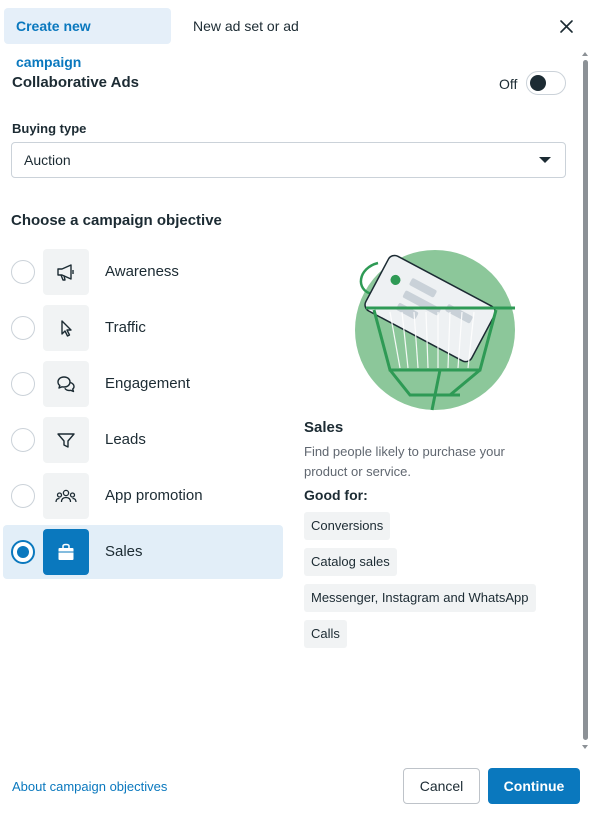 The image size is (589, 813). I want to click on objective-app-promotion: App promotion, so click(143, 496).